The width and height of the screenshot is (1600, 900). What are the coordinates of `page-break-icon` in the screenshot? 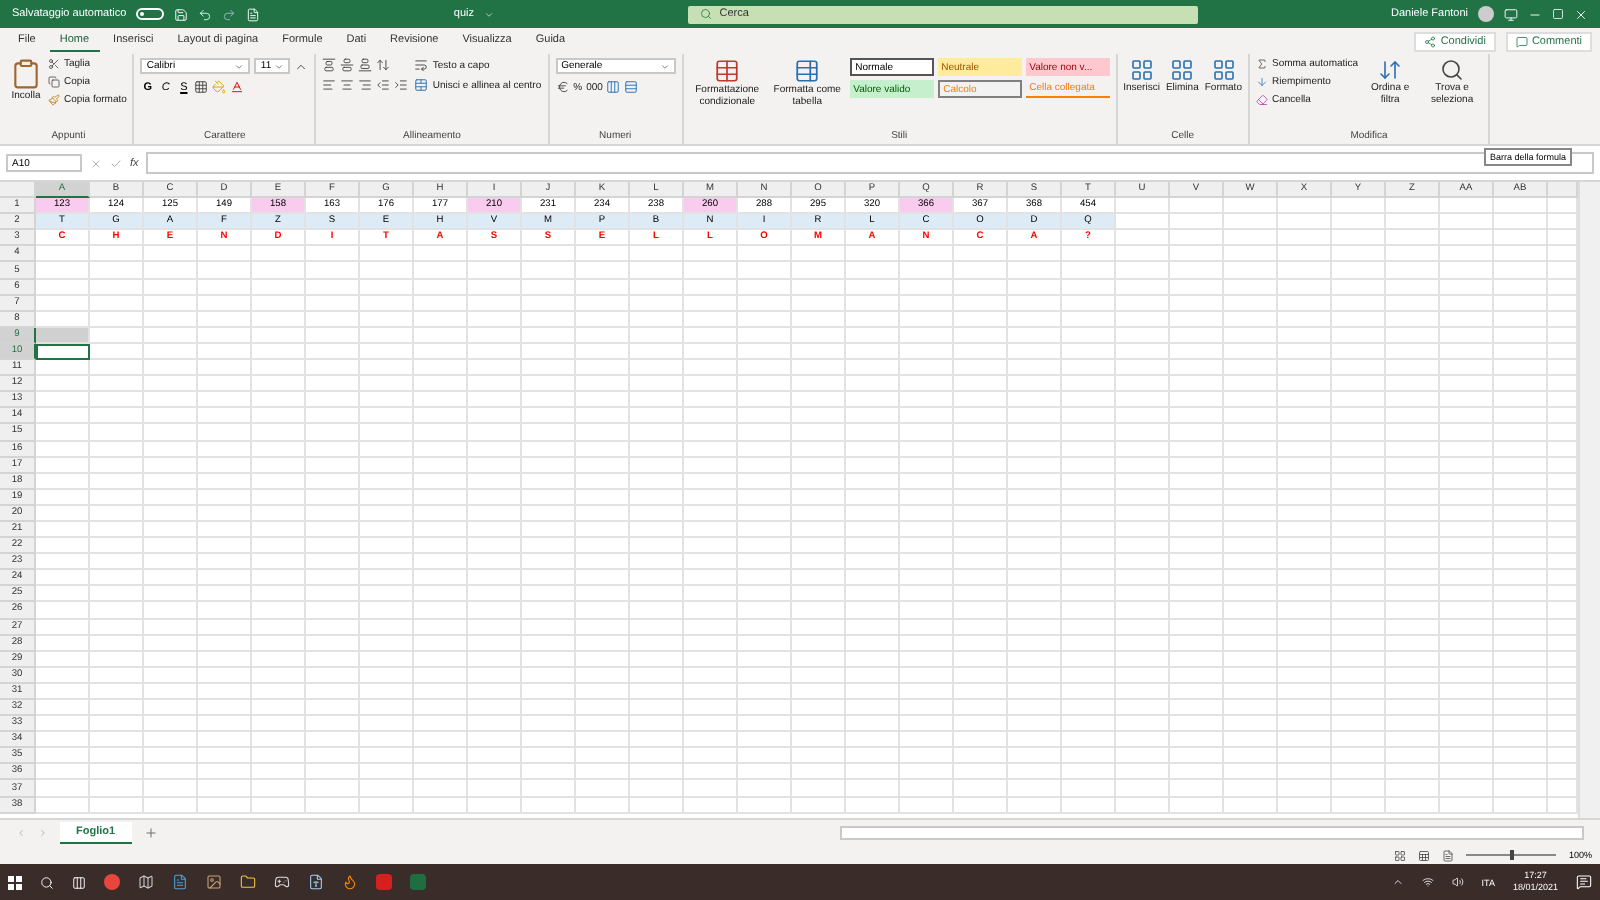 It's located at (1448, 855).